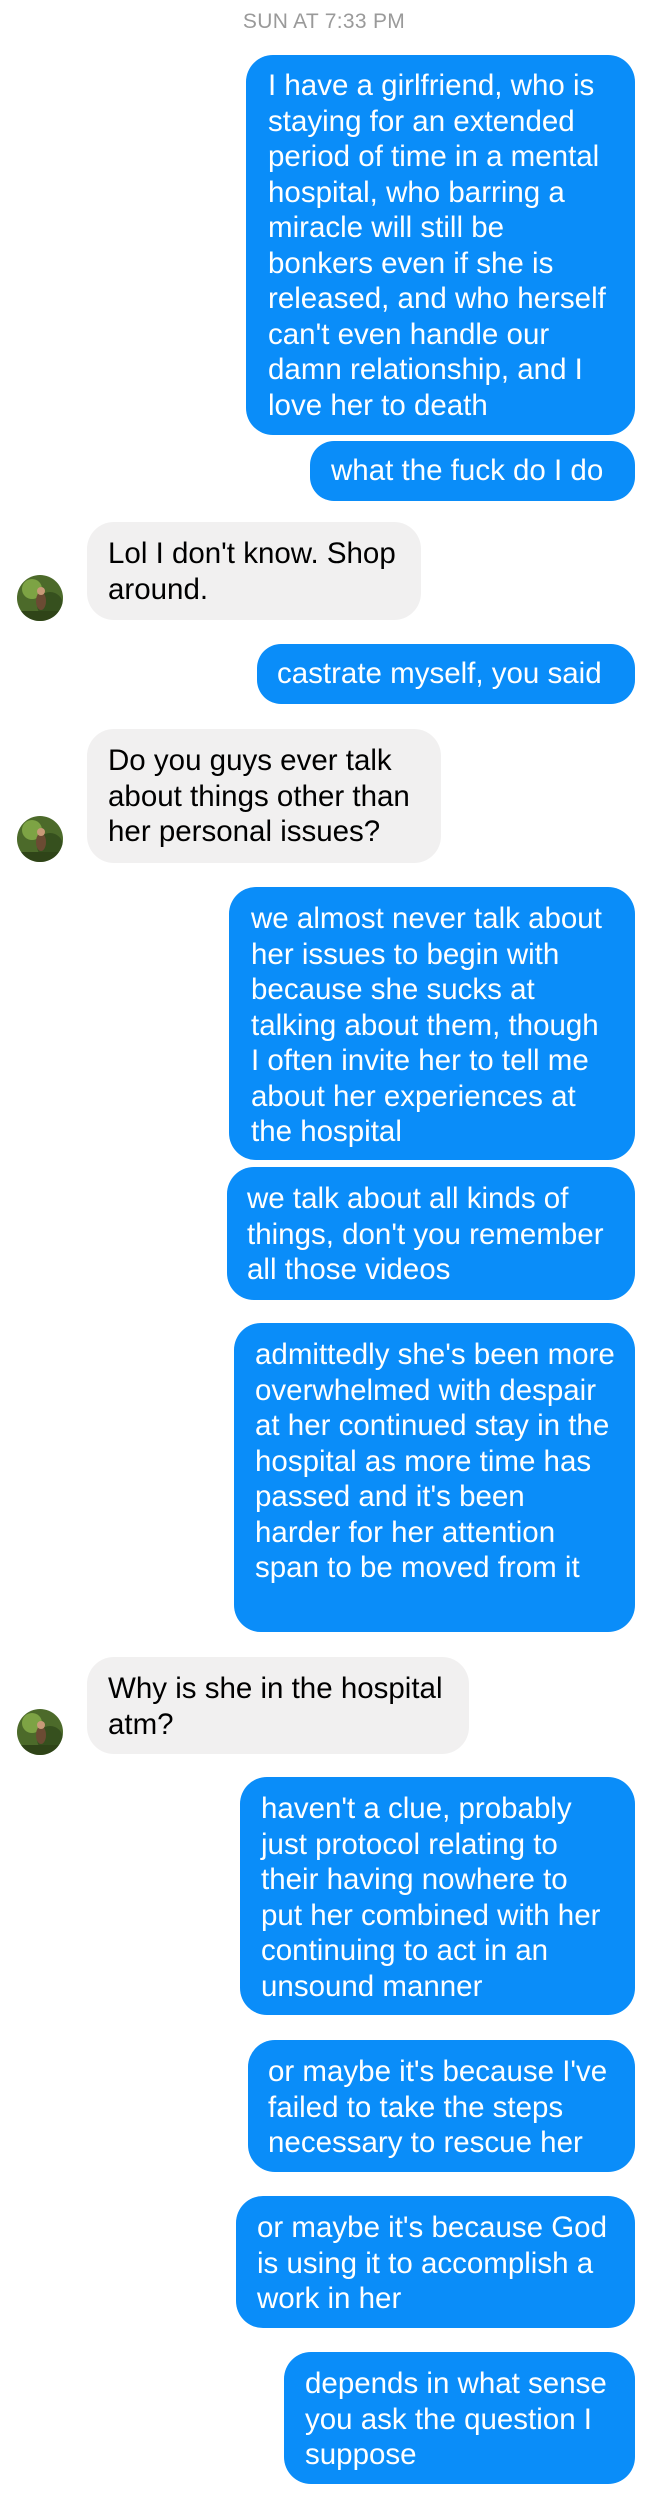 Image resolution: width=648 pixels, height=2496 pixels. I want to click on conversation-timestamp: SUN AT 7:33 PM, so click(324, 21).